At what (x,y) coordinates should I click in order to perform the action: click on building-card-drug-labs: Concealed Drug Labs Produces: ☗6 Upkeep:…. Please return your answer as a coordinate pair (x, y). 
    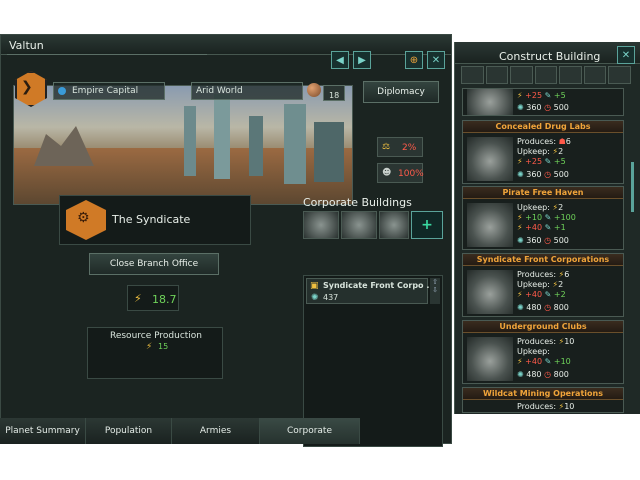
    Looking at the image, I should click on (543, 152).